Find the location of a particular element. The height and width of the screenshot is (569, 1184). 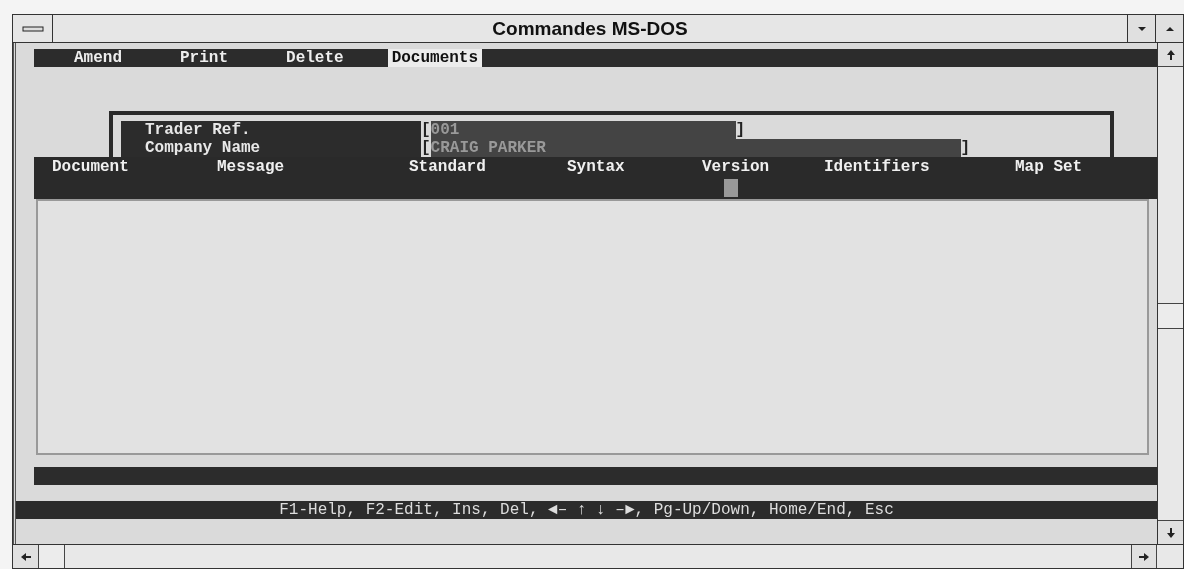

maximize-button is located at coordinates (1169, 28).